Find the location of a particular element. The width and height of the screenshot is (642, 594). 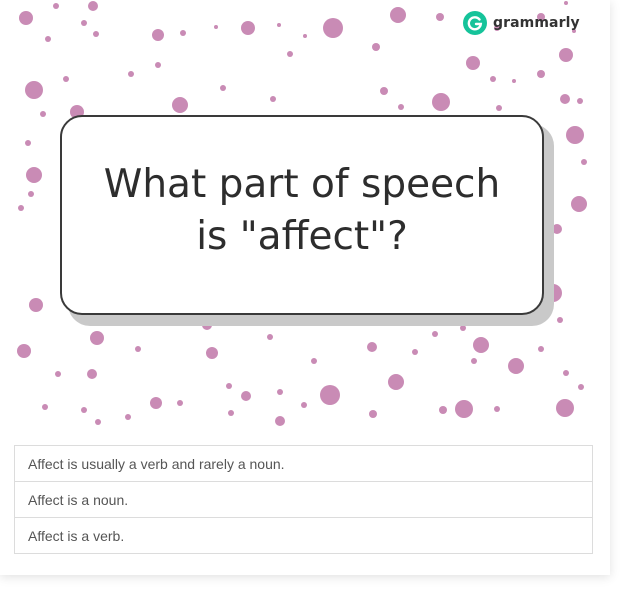

answer-option-2: Affect is a noun. is located at coordinates (303, 499).